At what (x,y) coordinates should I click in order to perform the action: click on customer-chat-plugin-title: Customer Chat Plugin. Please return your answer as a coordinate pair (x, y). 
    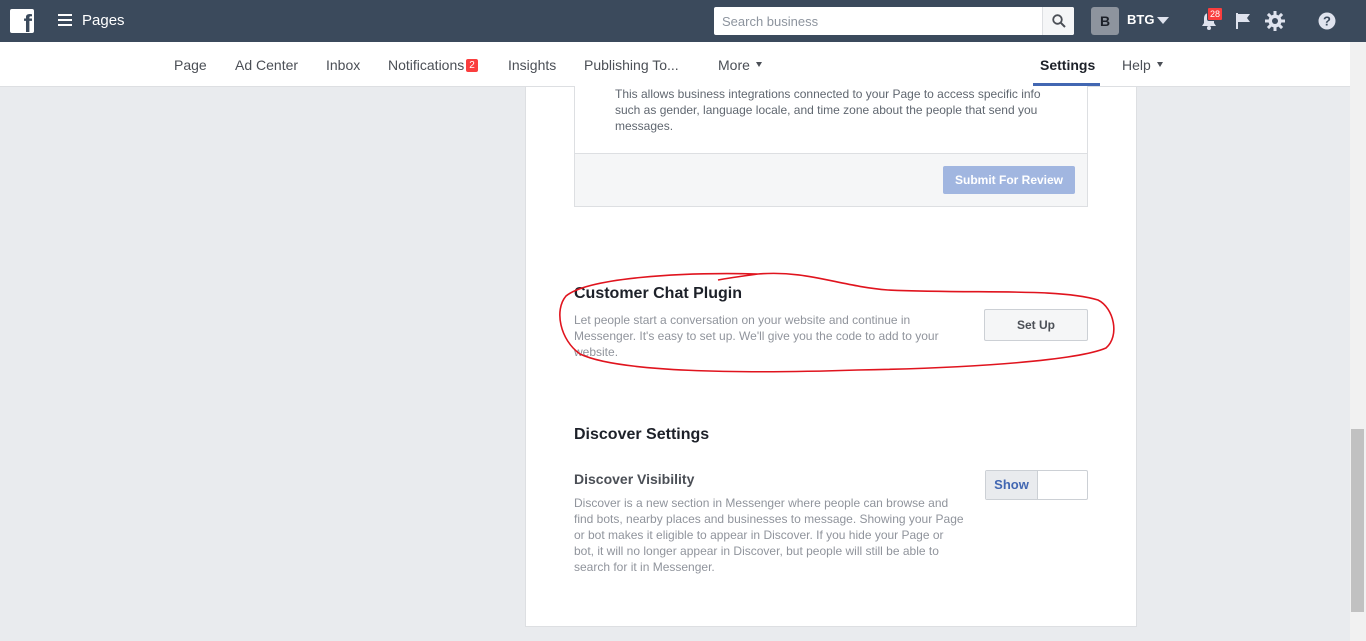
    Looking at the image, I should click on (658, 293).